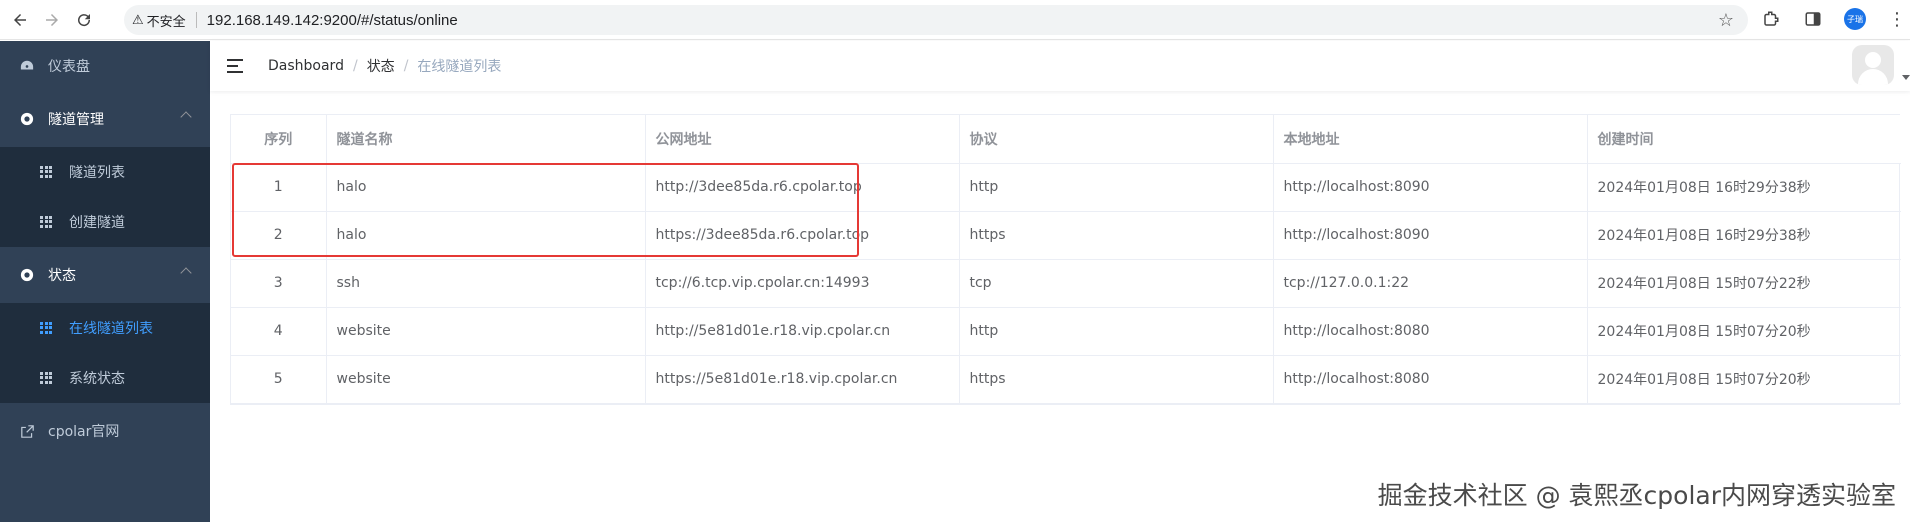 The width and height of the screenshot is (1910, 522). I want to click on address-divider, so click(196, 20).